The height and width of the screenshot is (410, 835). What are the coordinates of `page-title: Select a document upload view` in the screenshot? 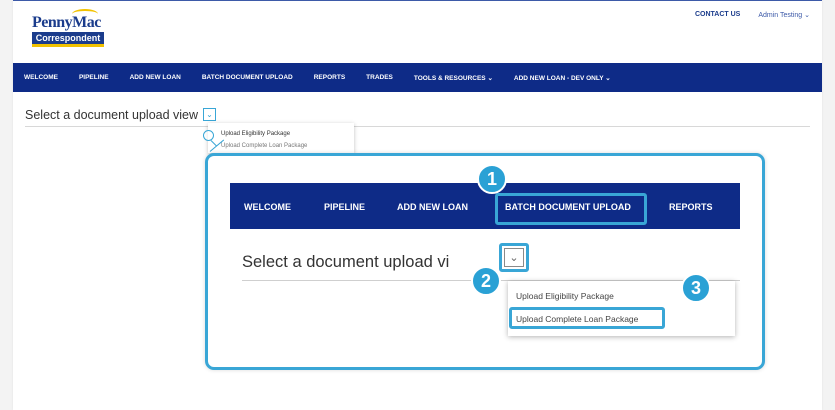 It's located at (112, 115).